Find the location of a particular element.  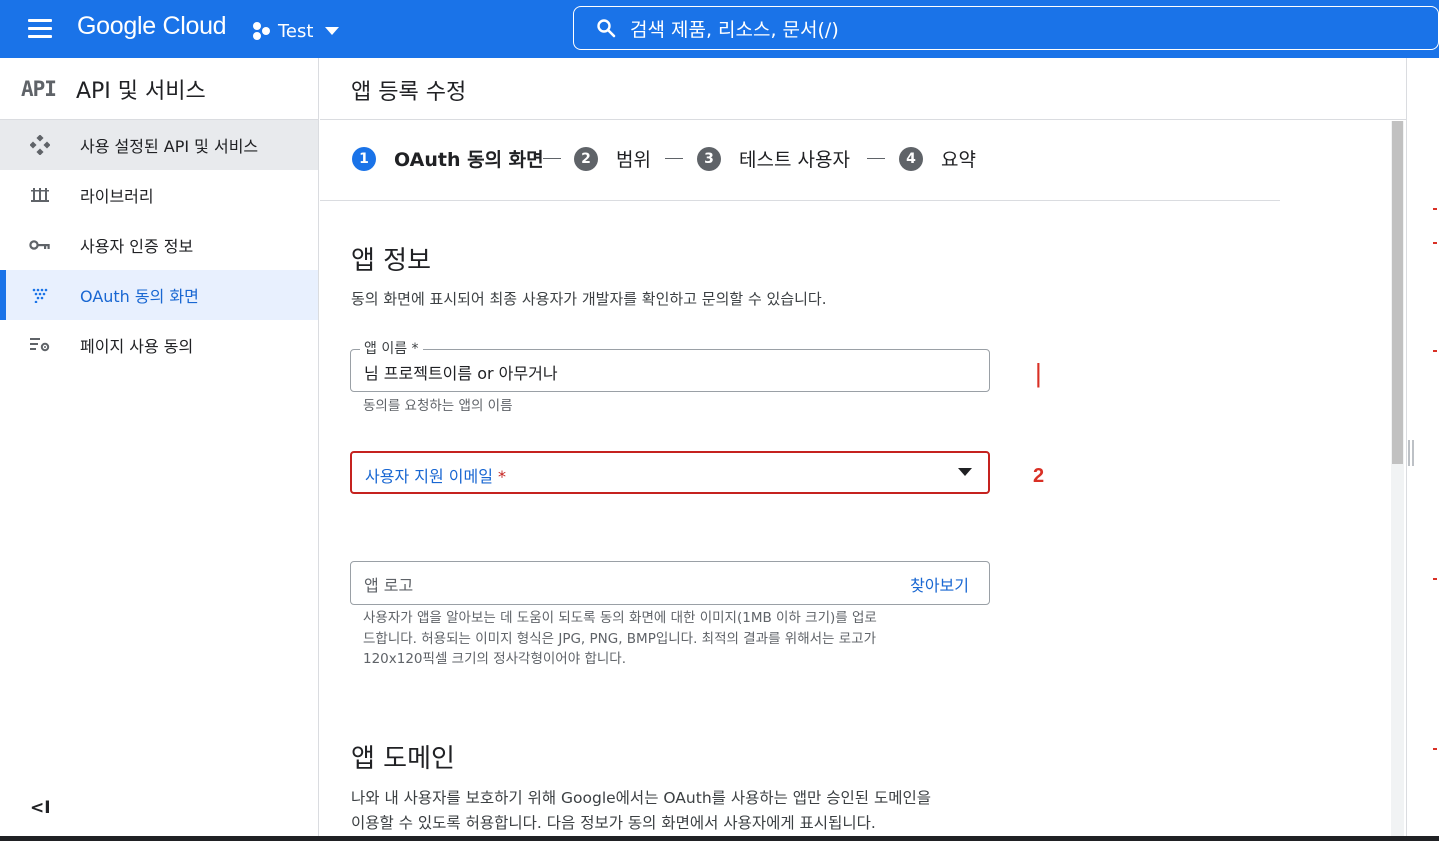

app-name-label: 앱 이름 * is located at coordinates (391, 348).